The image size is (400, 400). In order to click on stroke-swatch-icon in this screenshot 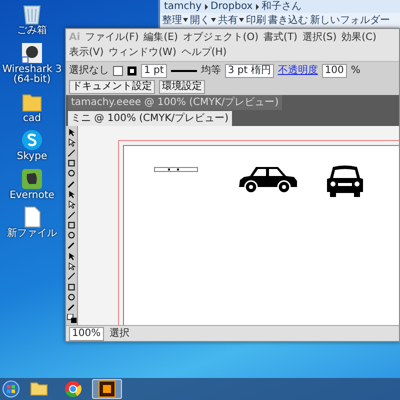, I will do `click(132, 71)`.